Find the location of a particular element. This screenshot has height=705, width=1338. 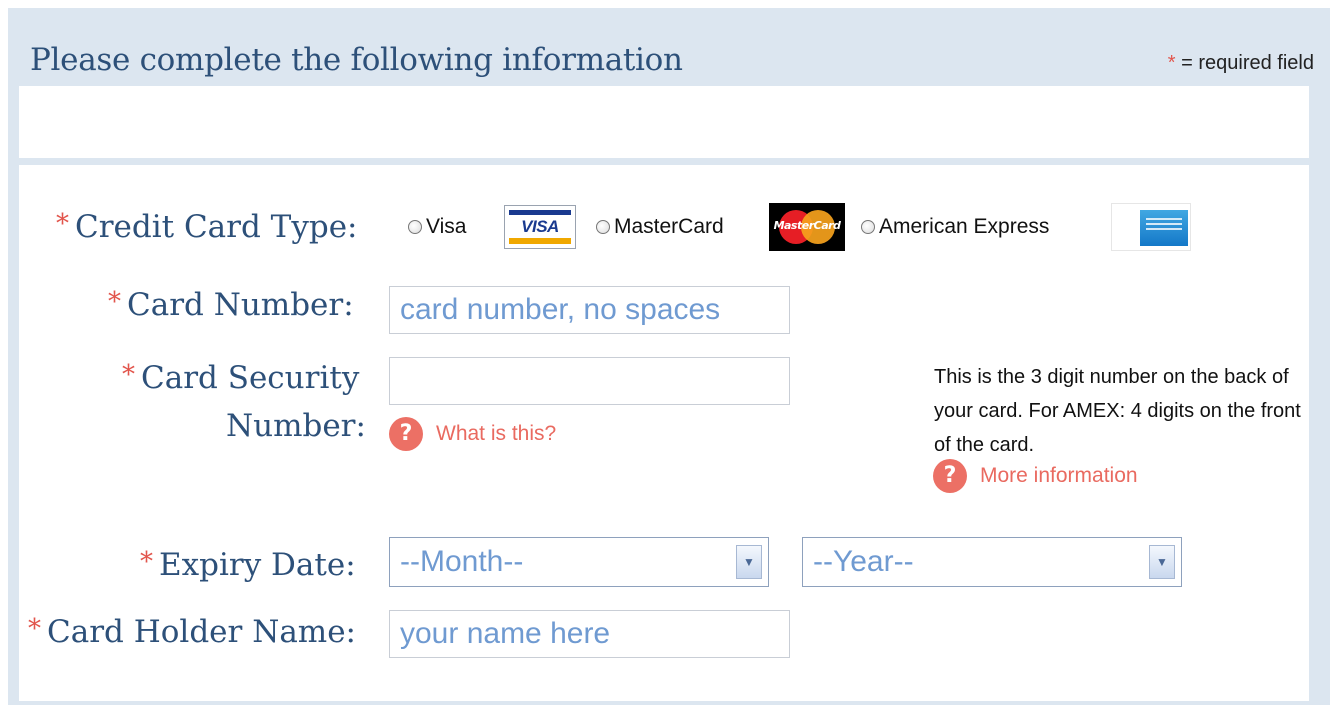

expiry-date-label: * Expiry Date: is located at coordinates (248, 565).